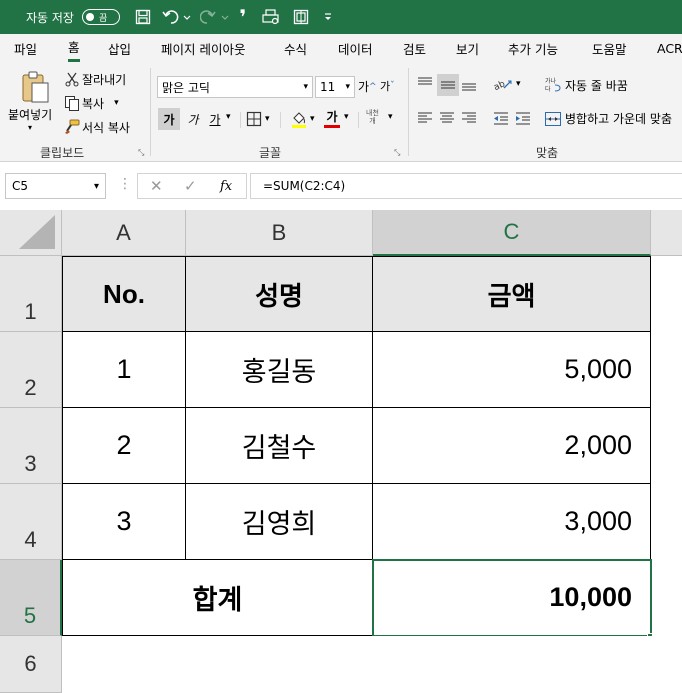  Describe the element at coordinates (447, 118) in the screenshot. I see `align-center-icon` at that location.